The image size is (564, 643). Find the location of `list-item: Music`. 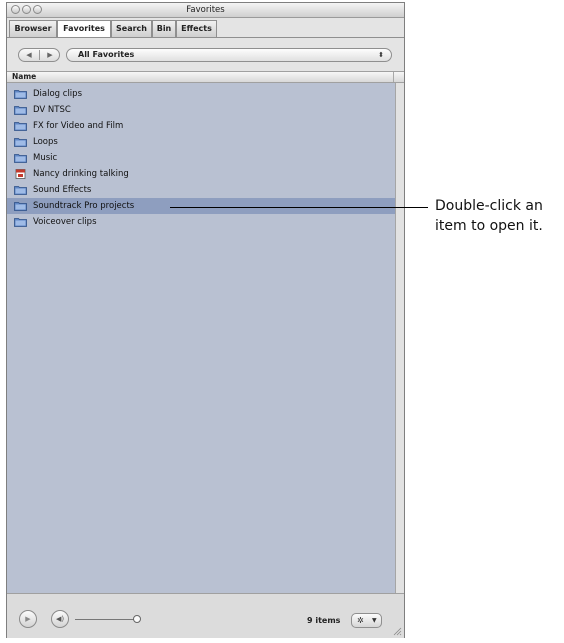

list-item: Music is located at coordinates (201, 158).